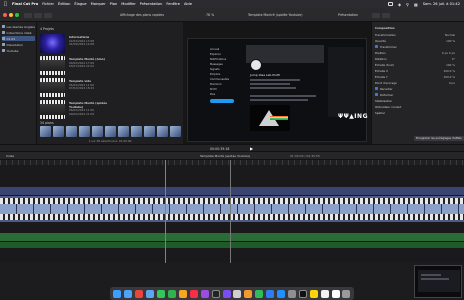  What do you see at coordinates (407, 4) in the screenshot?
I see `search-icon: ⚲` at bounding box center [407, 4].